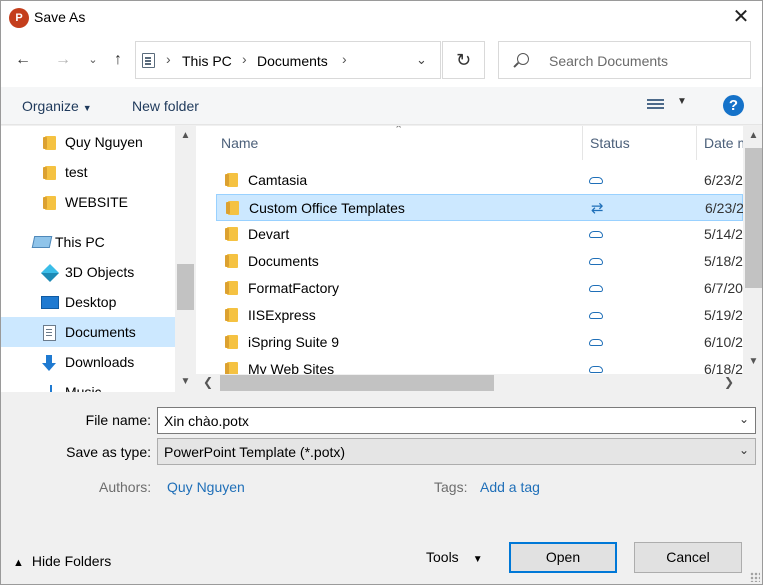 The height and width of the screenshot is (585, 763). Describe the element at coordinates (83, 388) in the screenshot. I see `nav-item-label: Music` at that location.